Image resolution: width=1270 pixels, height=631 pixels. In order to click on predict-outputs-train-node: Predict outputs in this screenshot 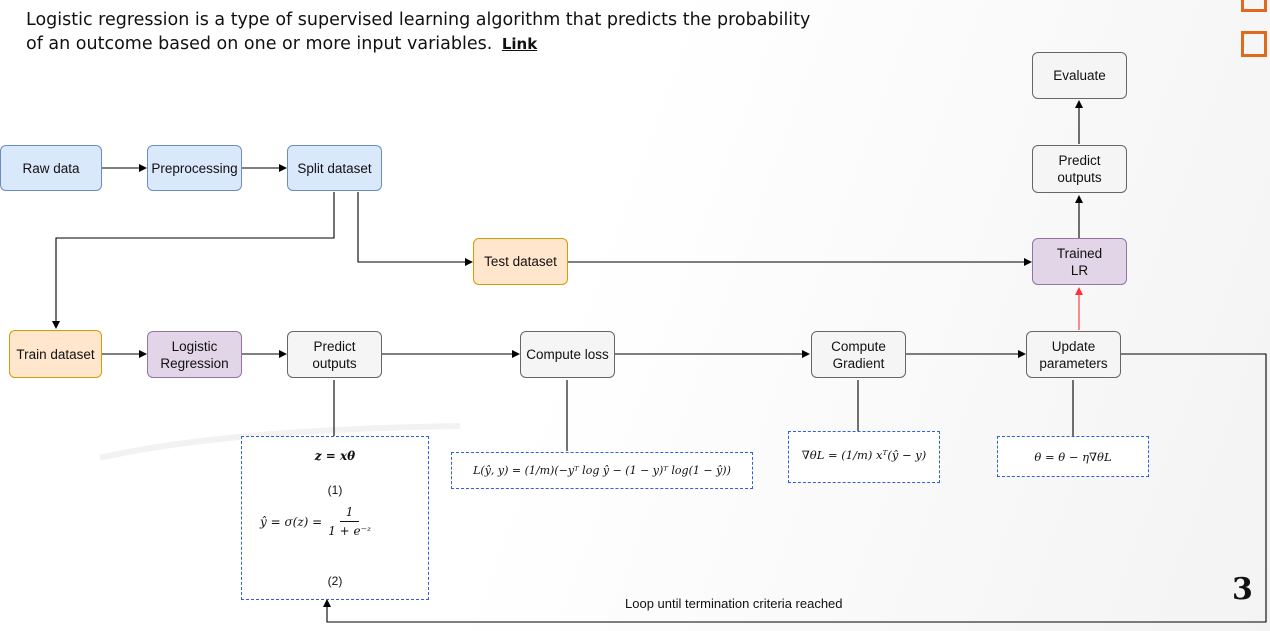, I will do `click(334, 354)`.